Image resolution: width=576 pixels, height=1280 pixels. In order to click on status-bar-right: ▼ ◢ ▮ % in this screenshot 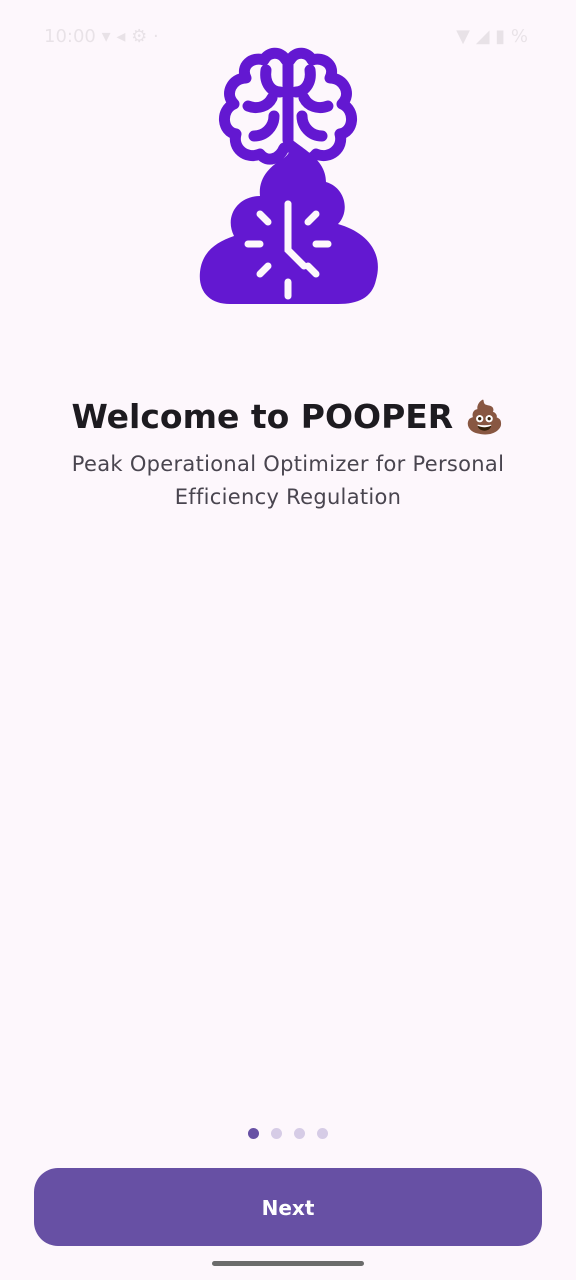, I will do `click(492, 36)`.